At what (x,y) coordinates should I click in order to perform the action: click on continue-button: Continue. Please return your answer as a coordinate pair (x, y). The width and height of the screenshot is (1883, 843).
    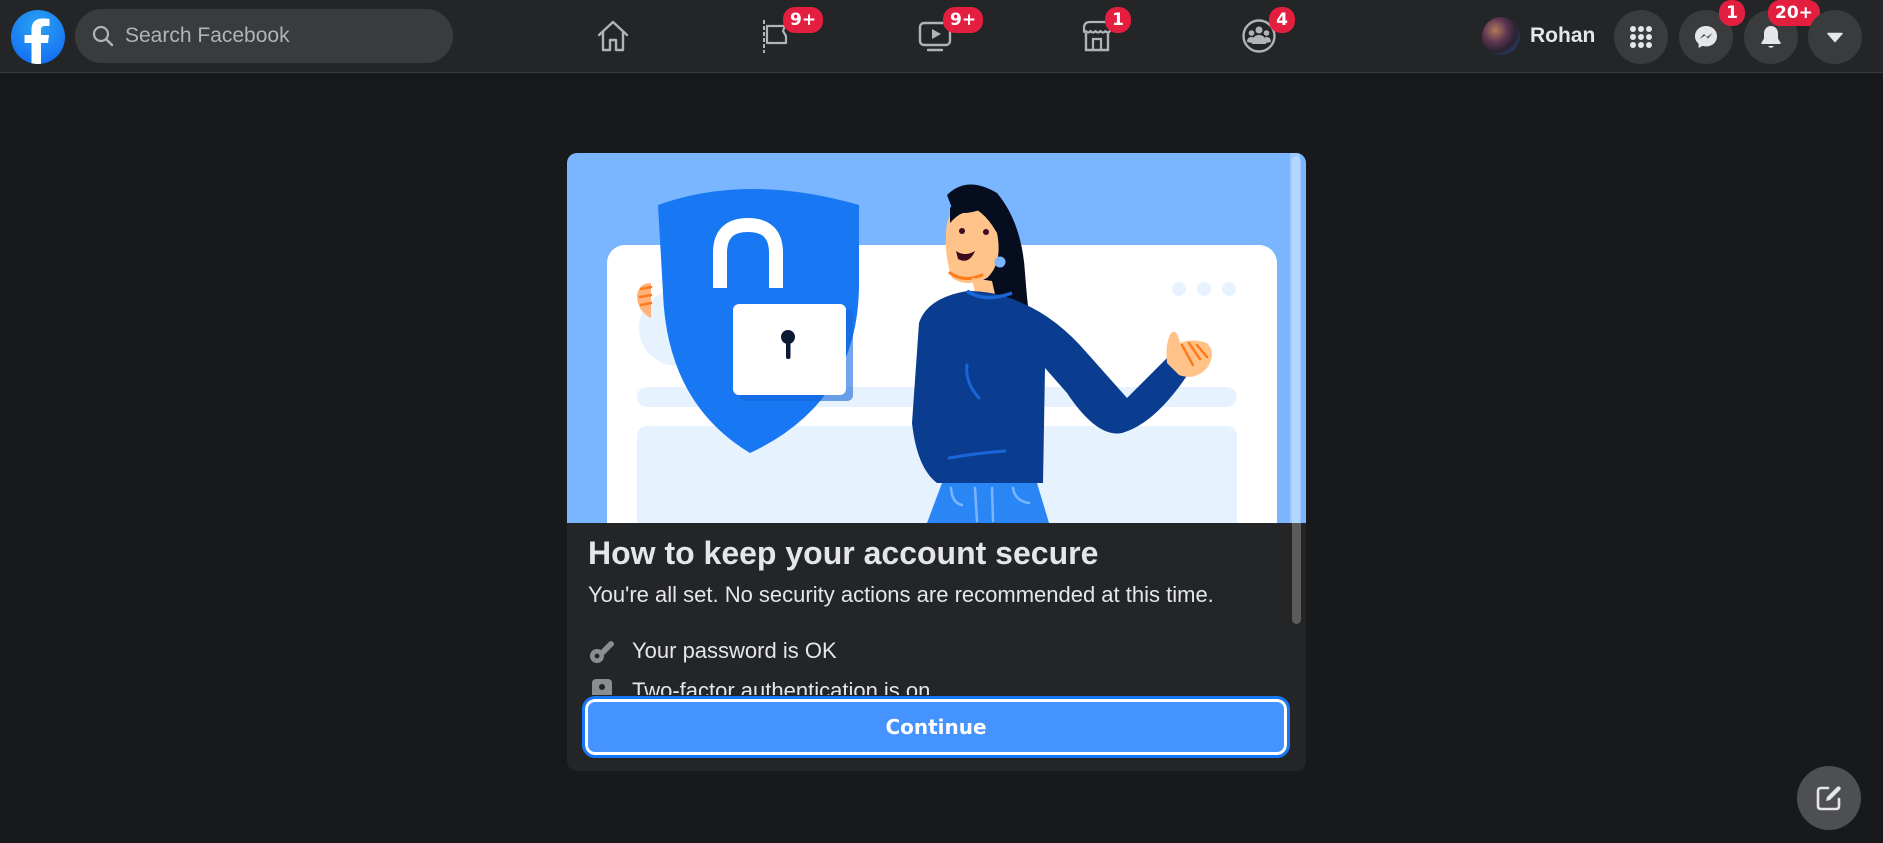
    Looking at the image, I should click on (936, 727).